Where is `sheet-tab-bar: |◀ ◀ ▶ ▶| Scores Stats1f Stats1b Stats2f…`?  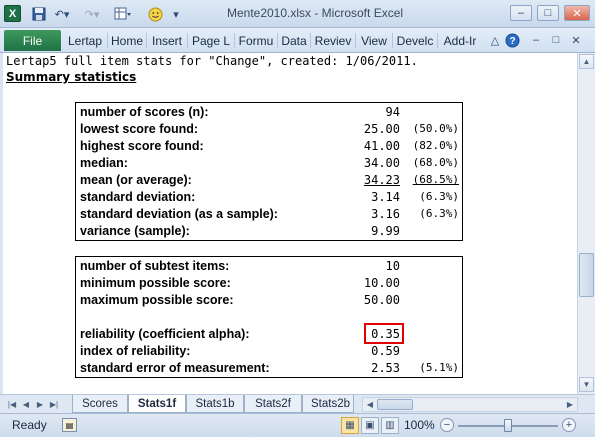
sheet-tab-bar: |◀ ◀ ▶ ▶| Scores Stats1f Stats1b Stats2f… is located at coordinates (297, 403).